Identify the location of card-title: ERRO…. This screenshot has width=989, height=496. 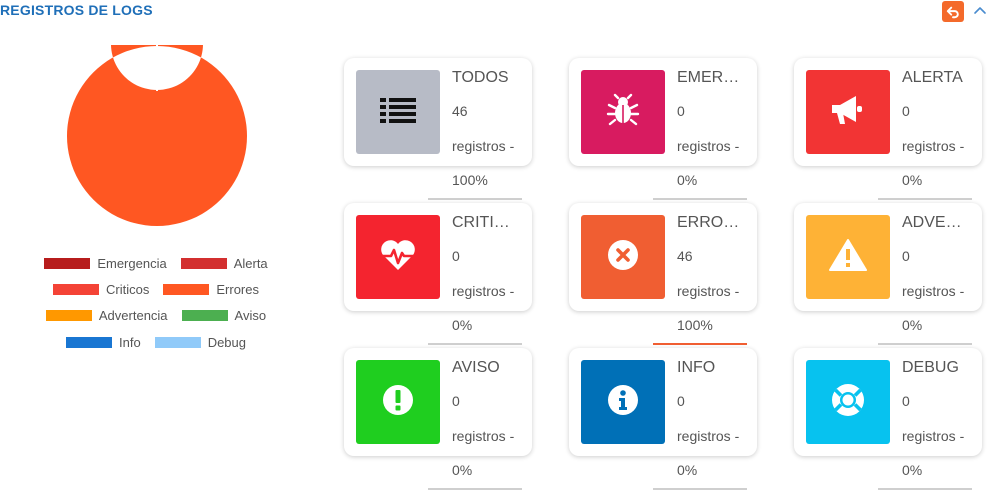
(708, 222).